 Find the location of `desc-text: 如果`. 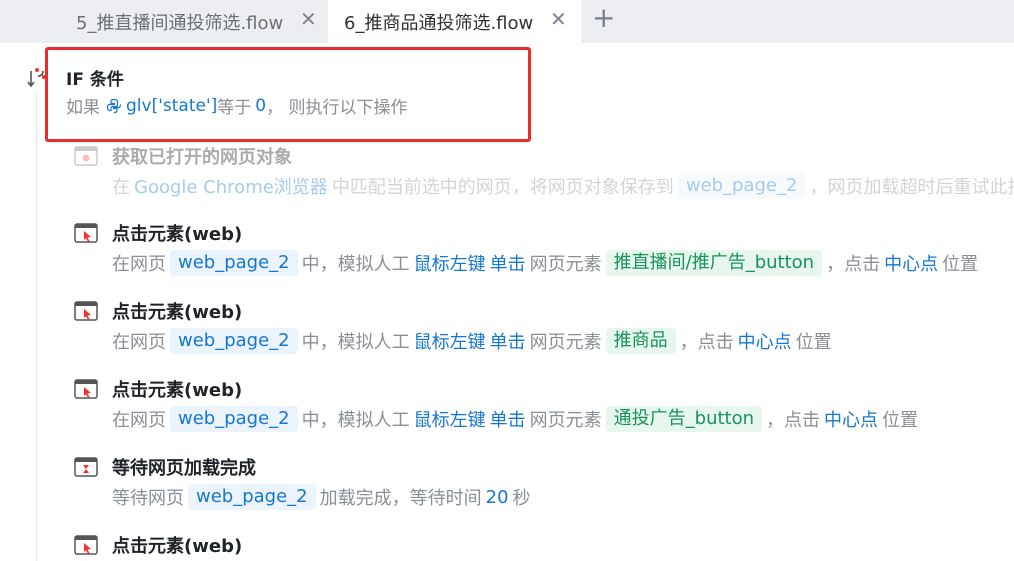

desc-text: 如果 is located at coordinates (83, 108).